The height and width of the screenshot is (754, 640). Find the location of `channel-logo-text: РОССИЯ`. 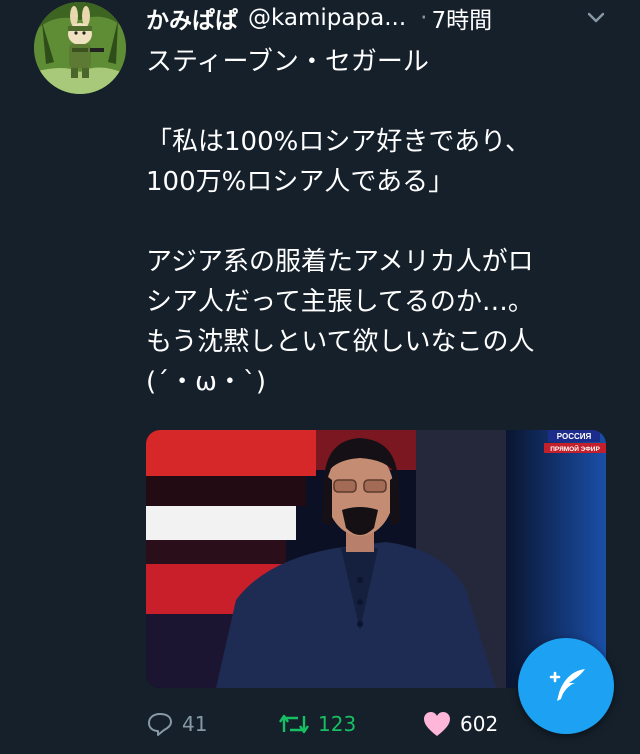

channel-logo-text: РОССИЯ is located at coordinates (574, 436).